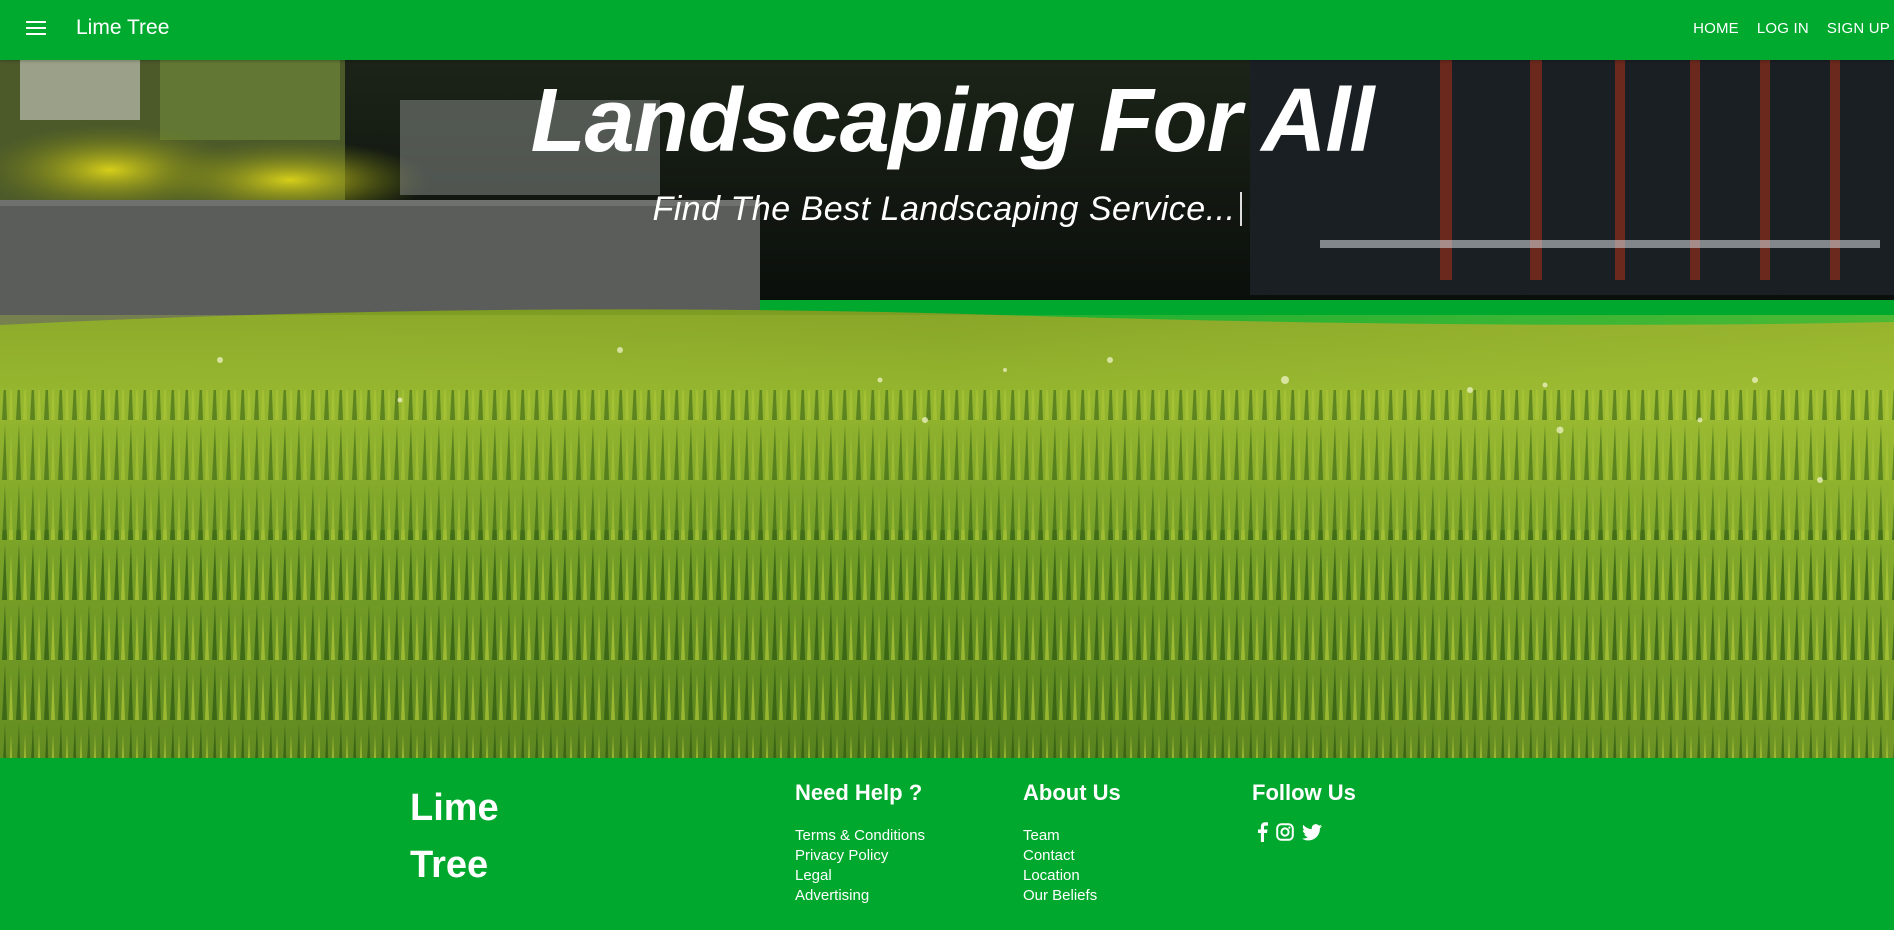 The width and height of the screenshot is (1894, 930). Describe the element at coordinates (1262, 834) in the screenshot. I see `facebook-icon` at that location.